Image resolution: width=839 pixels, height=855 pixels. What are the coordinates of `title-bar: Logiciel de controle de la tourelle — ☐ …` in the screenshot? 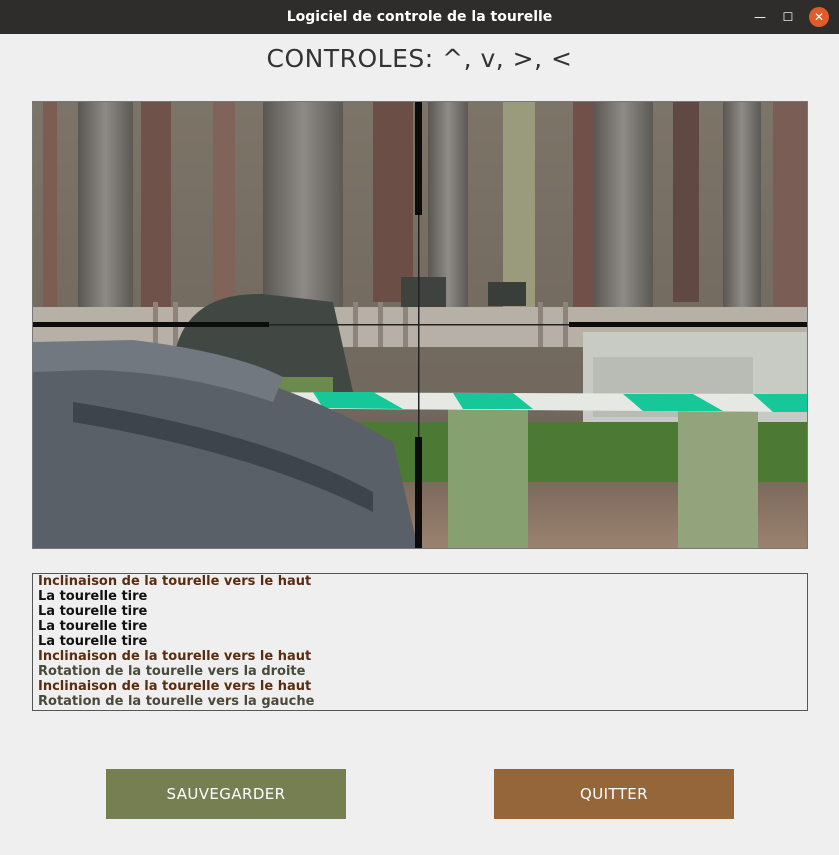 It's located at (419, 17).